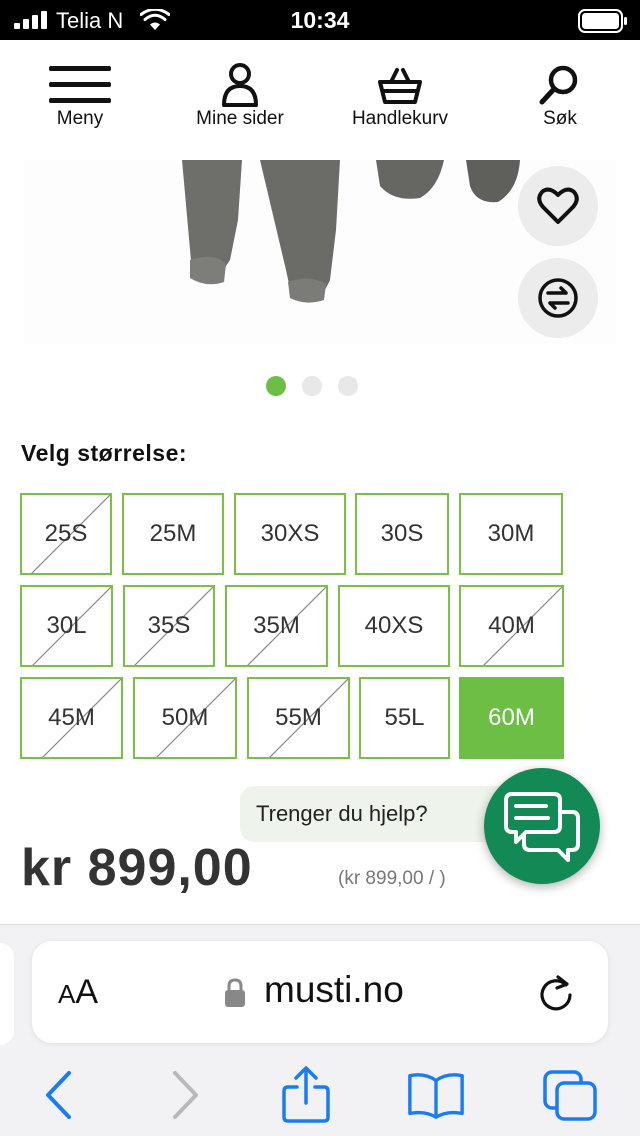  I want to click on size-label: 30S, so click(402, 533).